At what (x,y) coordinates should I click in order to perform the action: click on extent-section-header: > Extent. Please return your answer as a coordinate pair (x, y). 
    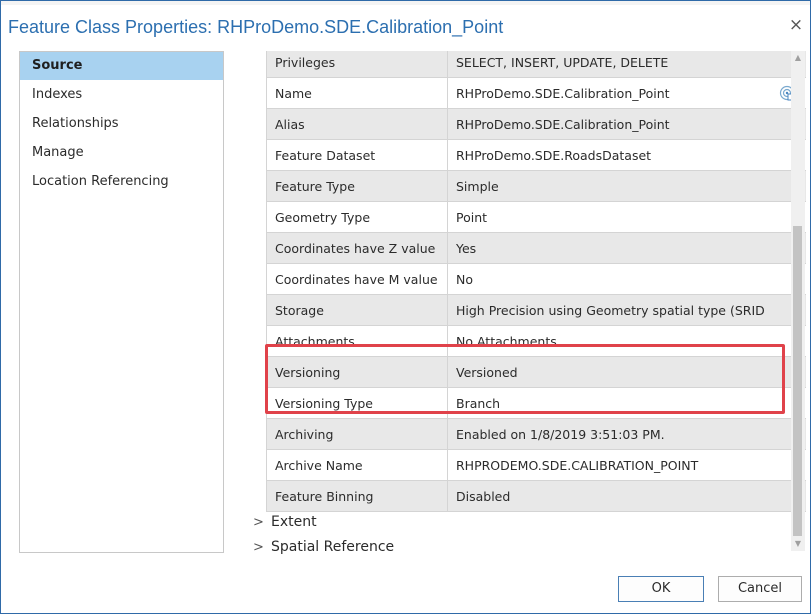
    Looking at the image, I should click on (285, 522).